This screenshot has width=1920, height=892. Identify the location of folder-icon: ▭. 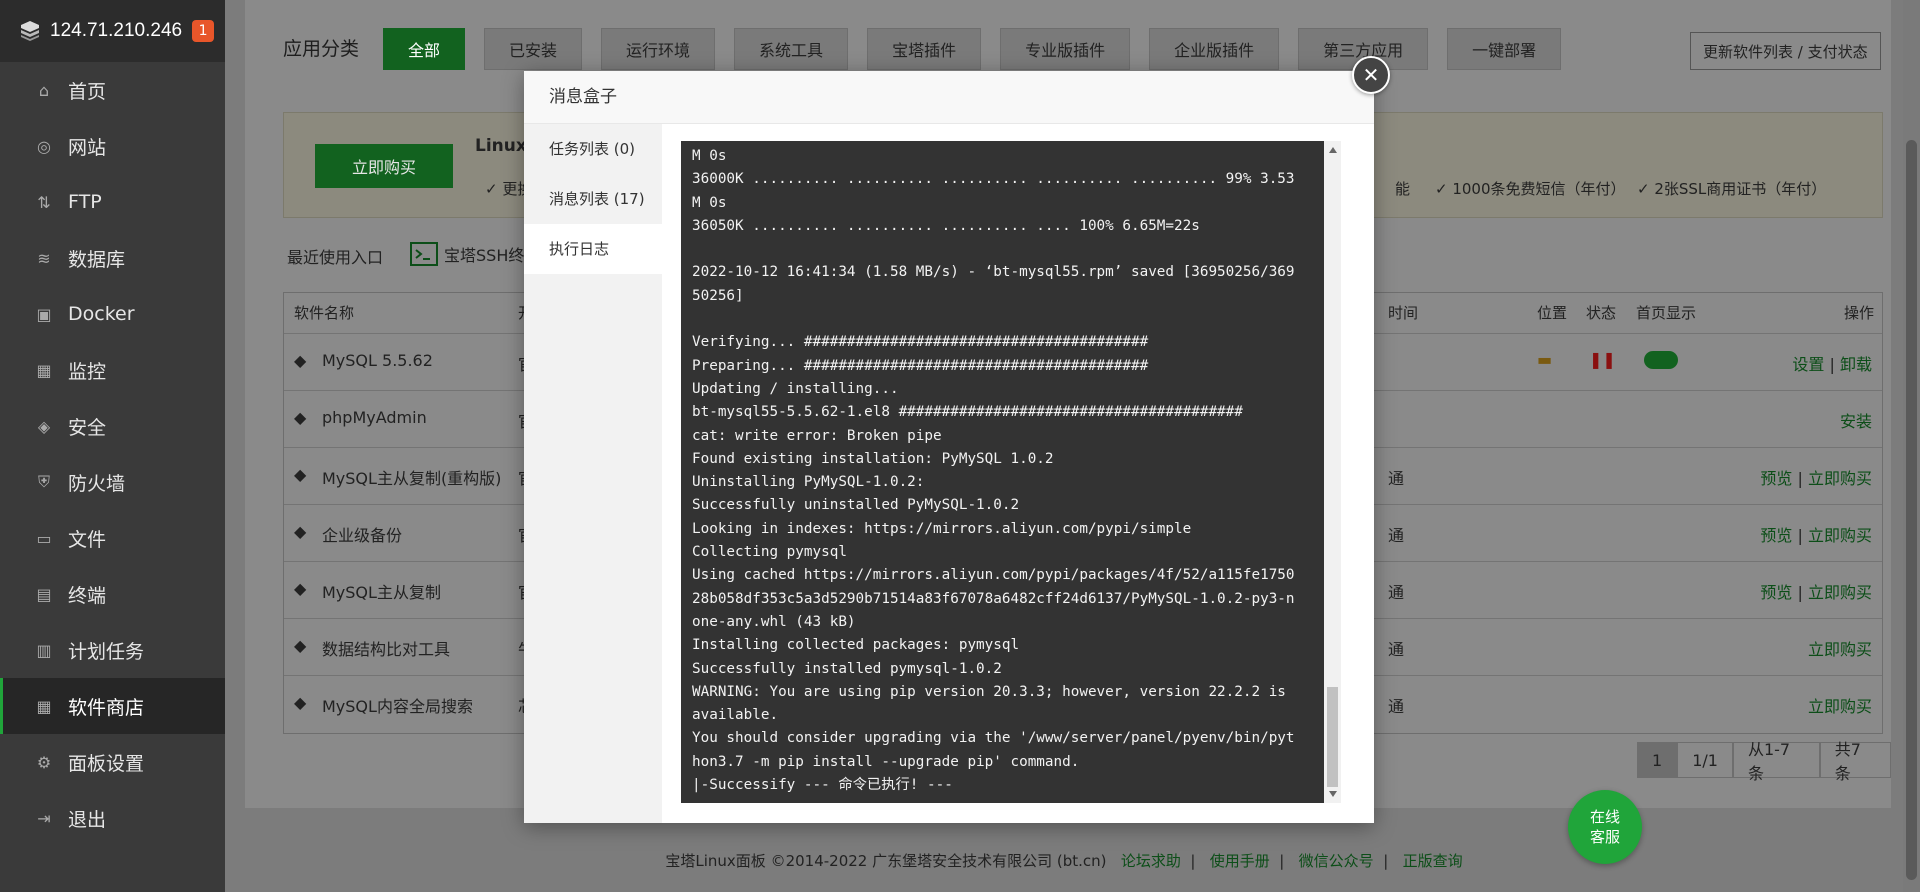
(44, 538).